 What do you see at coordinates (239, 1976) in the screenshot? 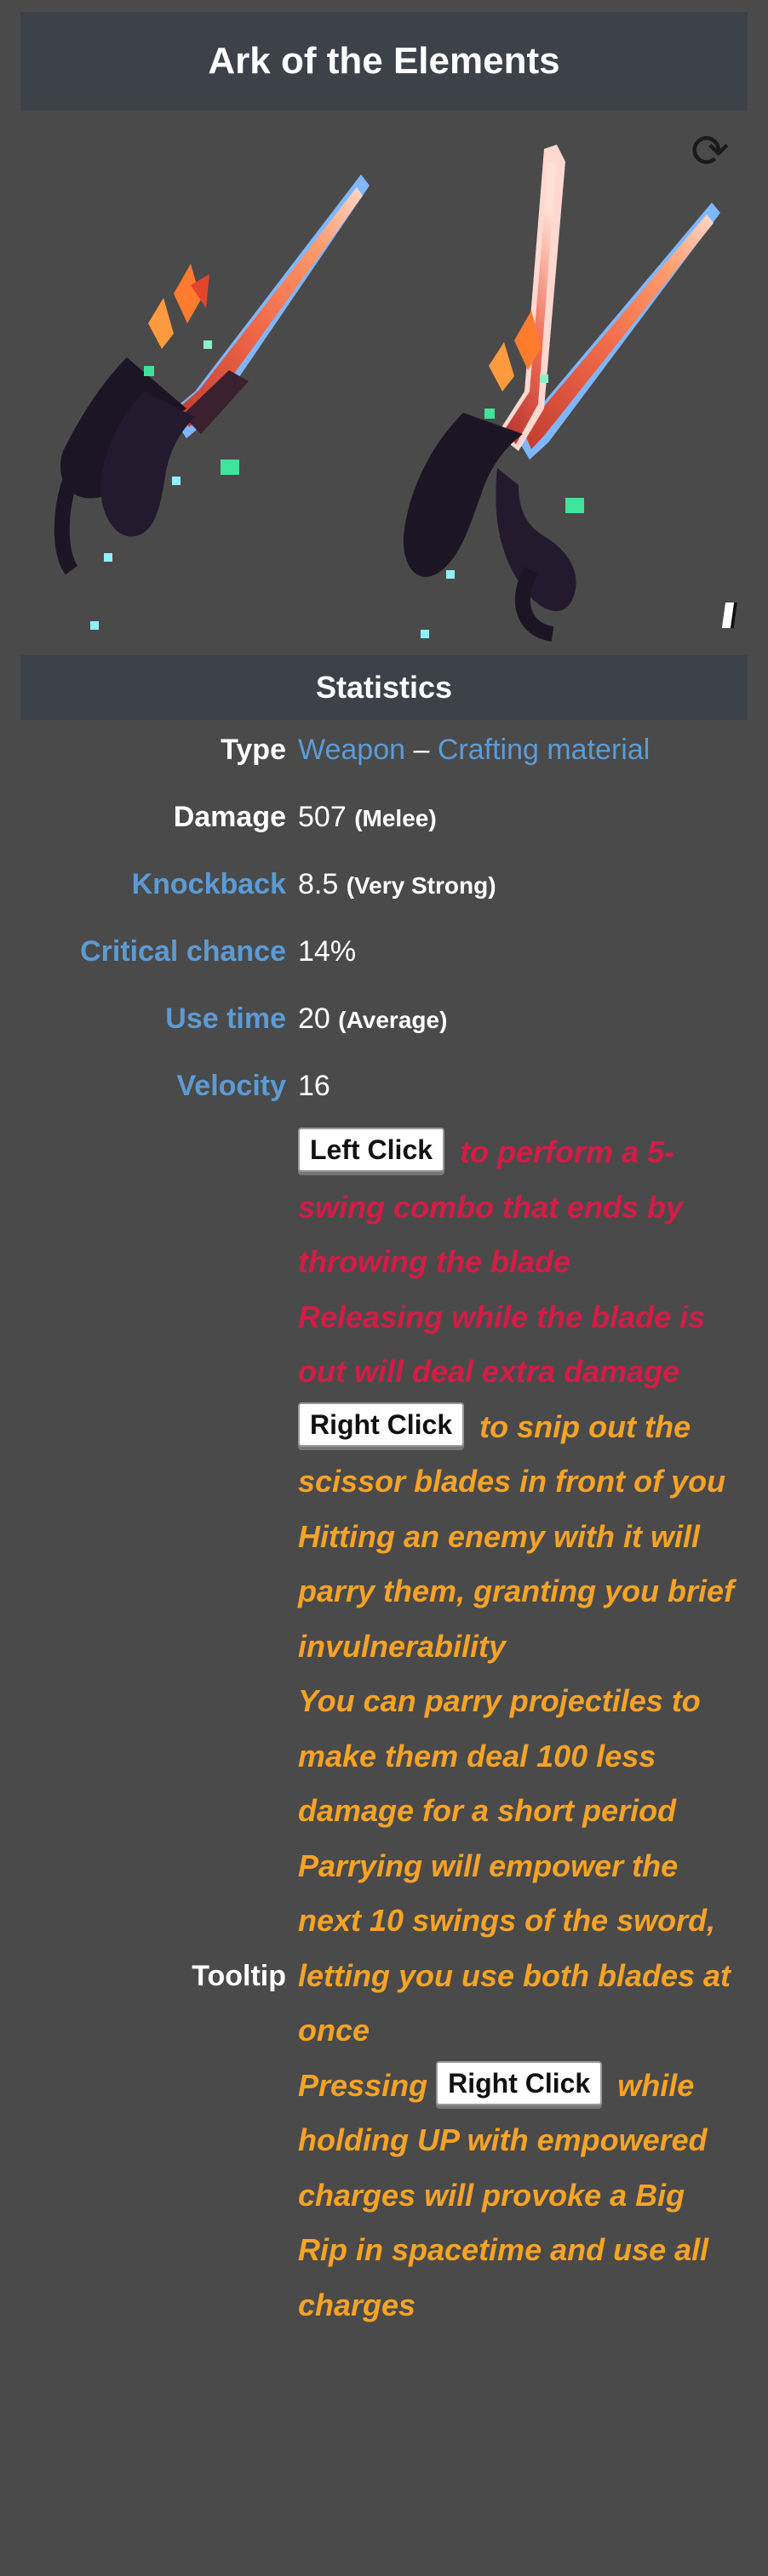
I see `stat-label-tooltip: Tooltip` at bounding box center [239, 1976].